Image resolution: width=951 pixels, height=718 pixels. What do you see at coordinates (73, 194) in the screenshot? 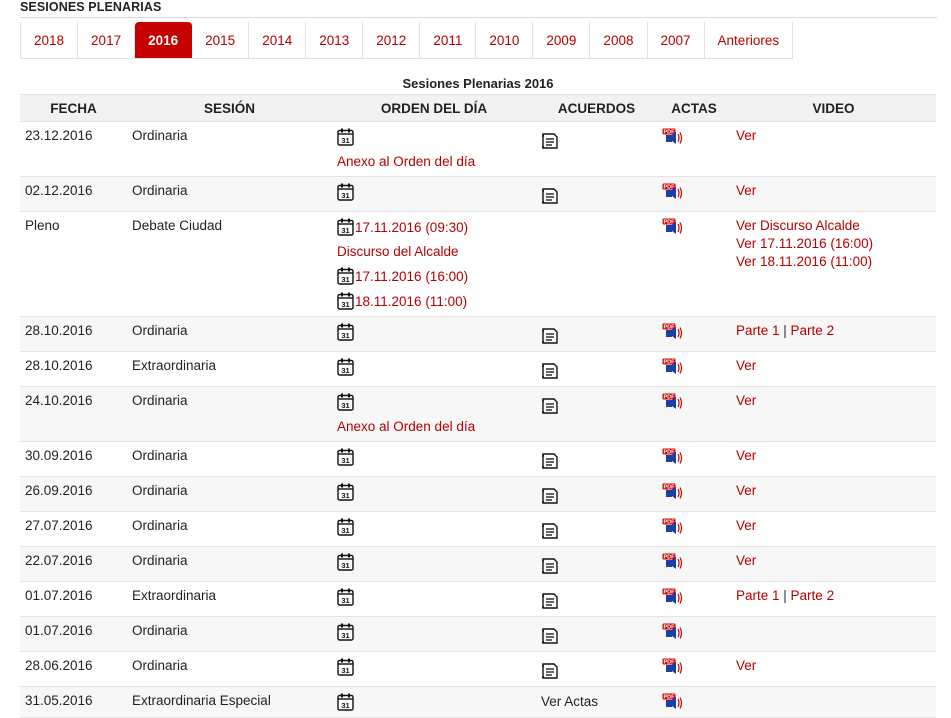
I see `cell-fecha: 02.12.2016` at bounding box center [73, 194].